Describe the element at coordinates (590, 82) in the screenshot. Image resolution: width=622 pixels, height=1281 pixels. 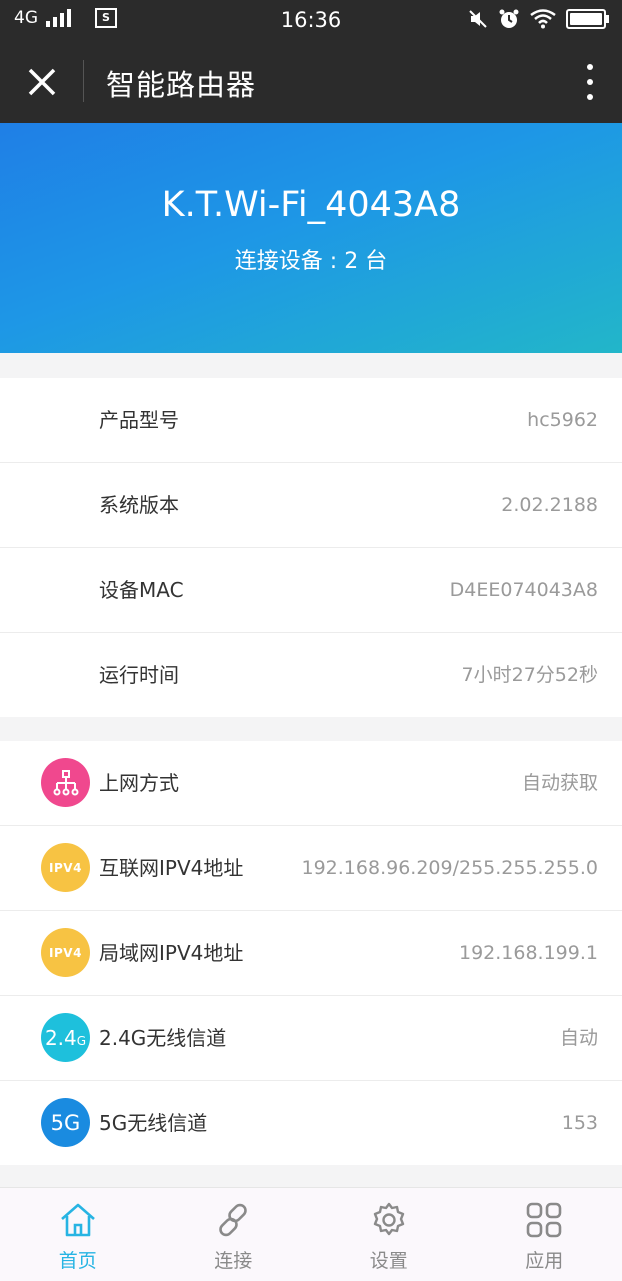
I see `more-vertical-icon` at that location.